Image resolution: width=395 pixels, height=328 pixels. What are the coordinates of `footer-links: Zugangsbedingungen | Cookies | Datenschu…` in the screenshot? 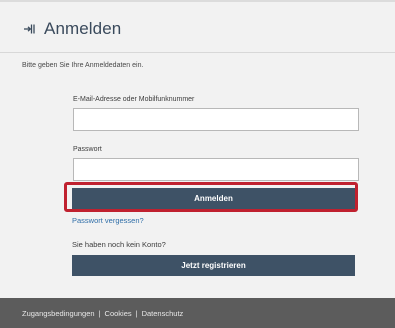 It's located at (102, 313).